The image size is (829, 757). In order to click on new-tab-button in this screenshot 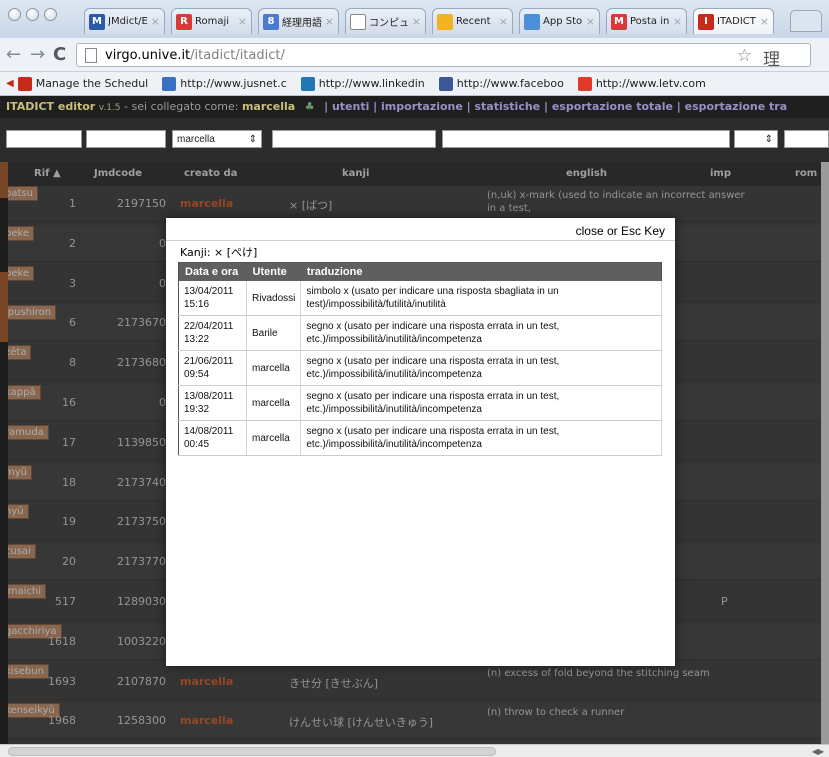, I will do `click(806, 21)`.